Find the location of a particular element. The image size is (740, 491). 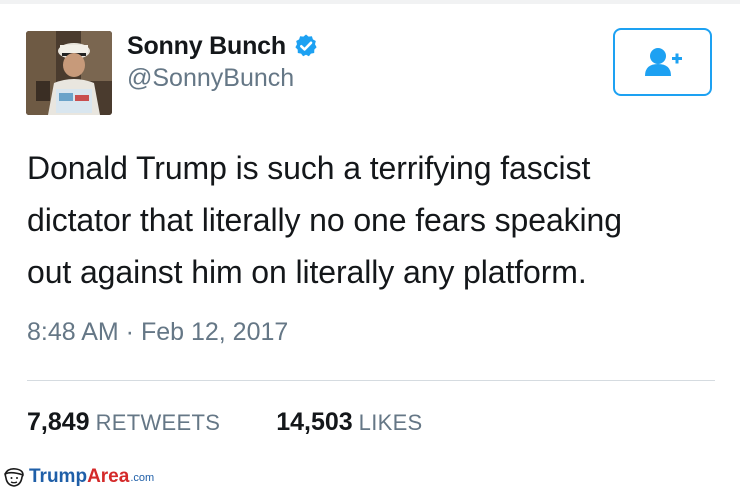

avatar is located at coordinates (69, 73).